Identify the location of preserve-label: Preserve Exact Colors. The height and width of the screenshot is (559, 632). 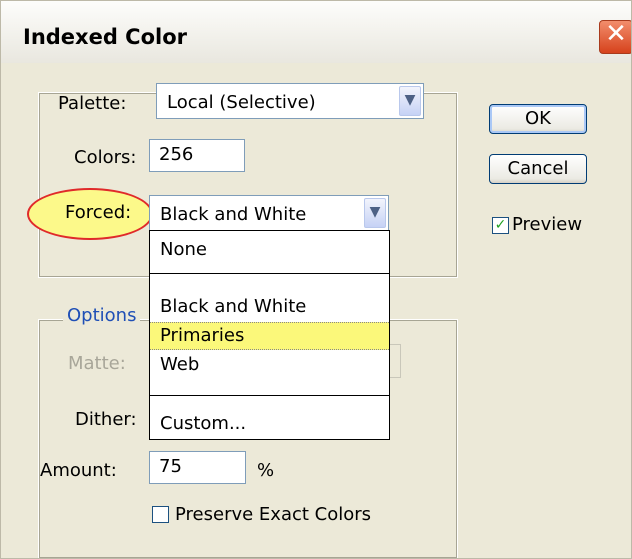
(273, 514).